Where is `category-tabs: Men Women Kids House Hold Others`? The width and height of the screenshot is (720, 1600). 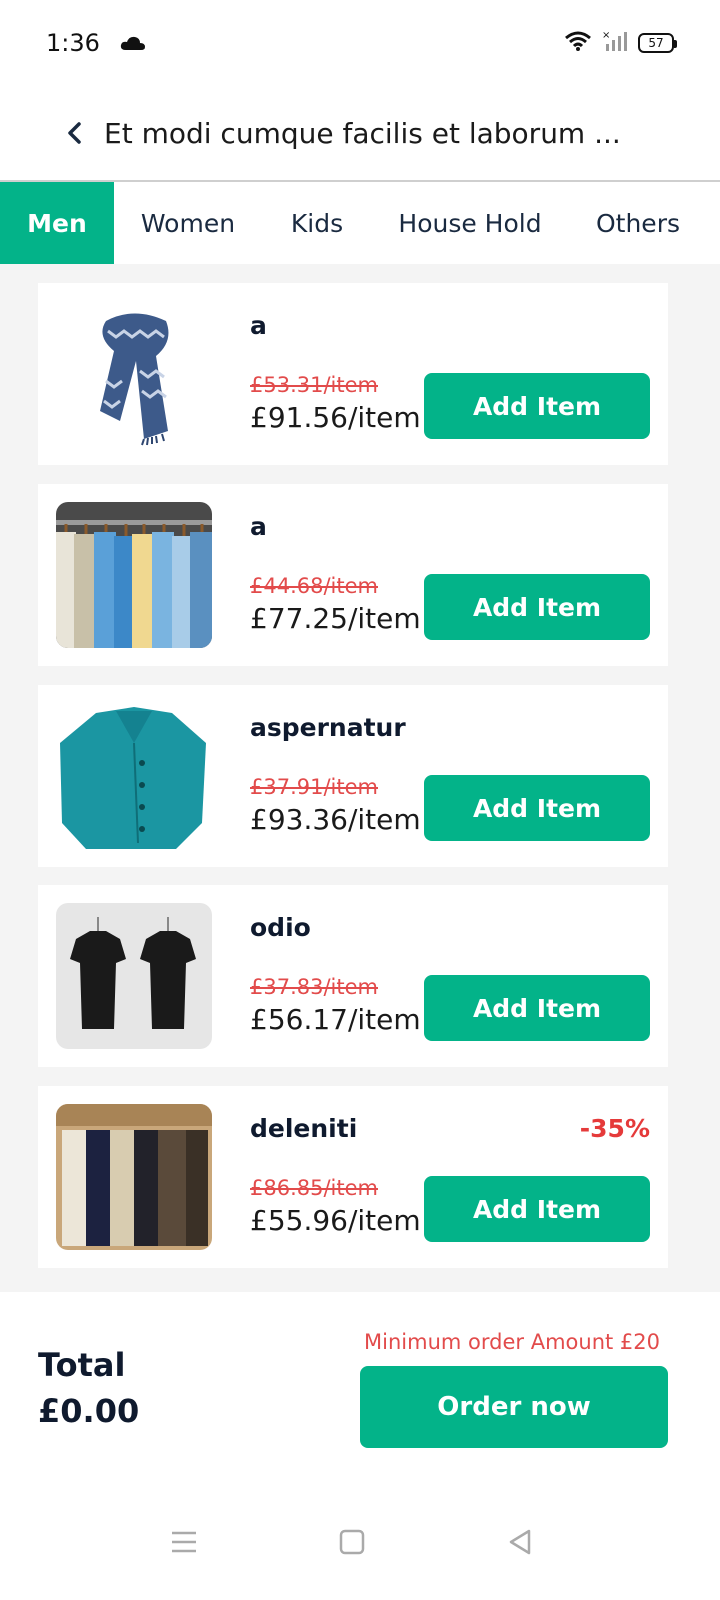
category-tabs: Men Women Kids House Hold Others is located at coordinates (360, 223).